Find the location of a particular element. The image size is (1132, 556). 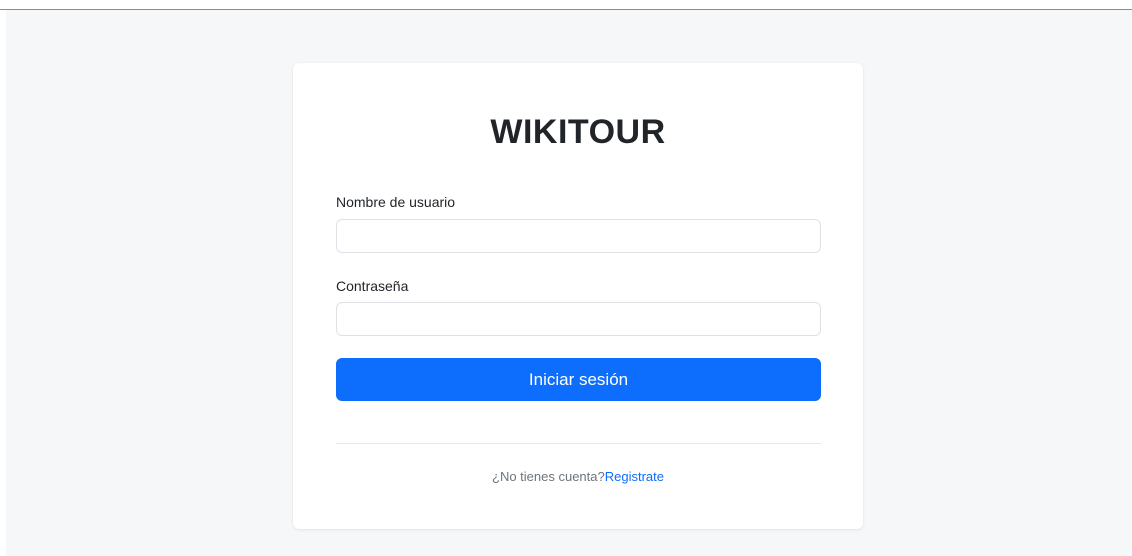

register-link: Registrate is located at coordinates (634, 476).